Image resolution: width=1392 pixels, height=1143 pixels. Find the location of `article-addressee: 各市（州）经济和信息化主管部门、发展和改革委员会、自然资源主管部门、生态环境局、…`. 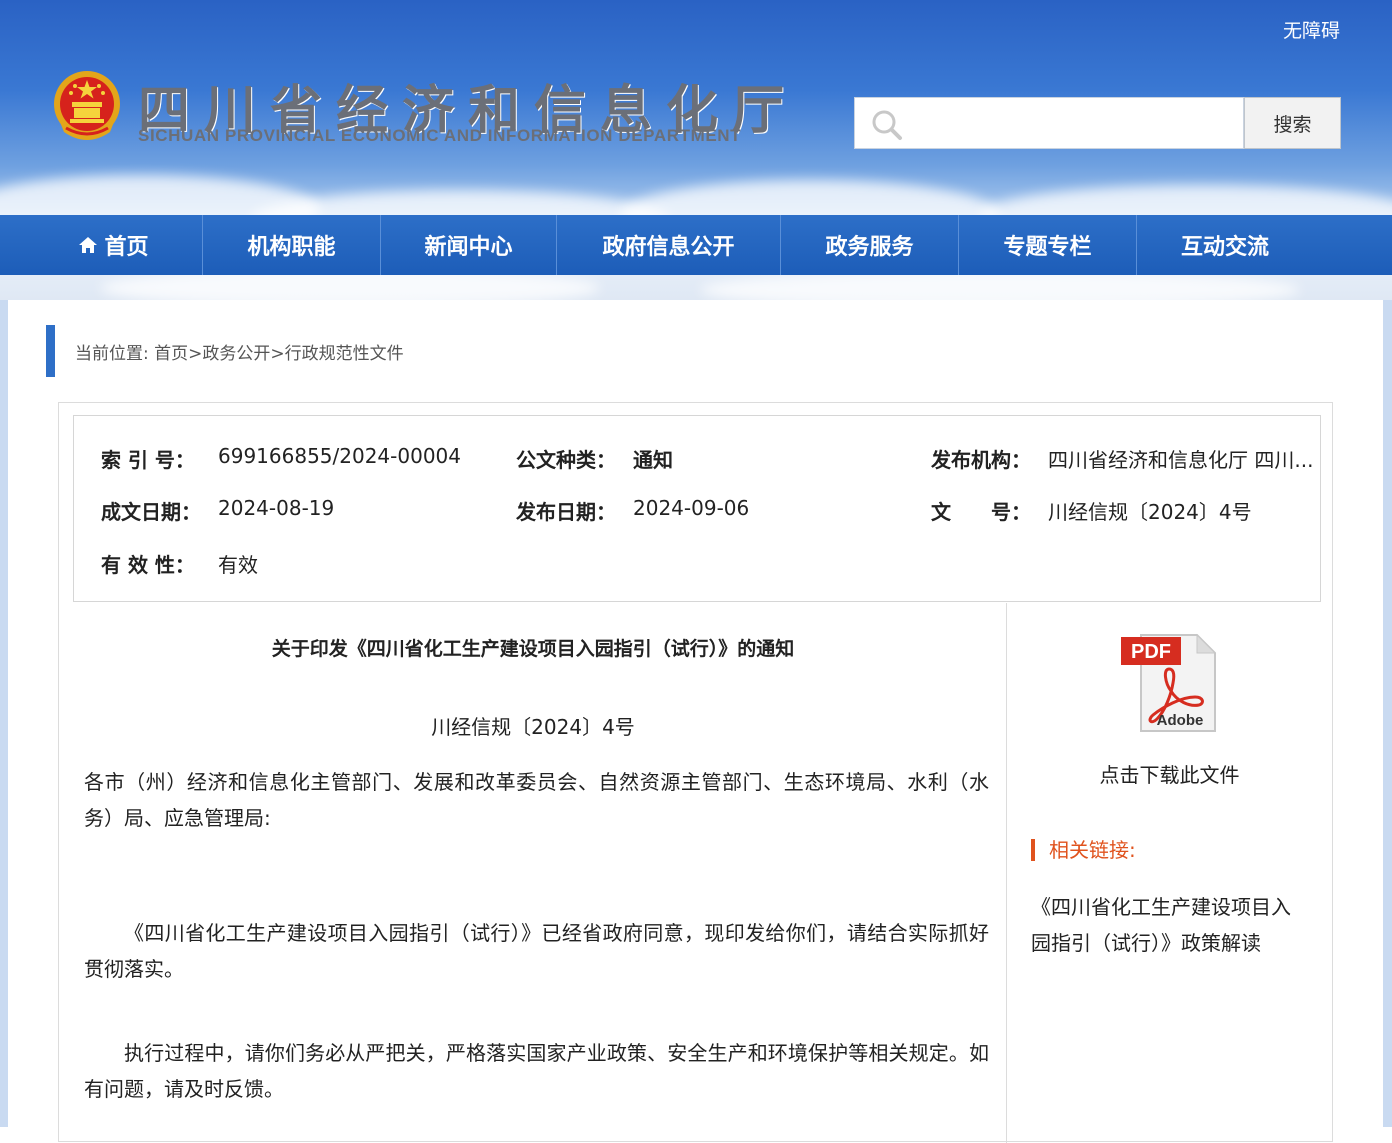

article-addressee: 各市（州）经济和信息化主管部门、发展和改革委员会、自然资源主管部门、生态环境局、… is located at coordinates (536, 800).